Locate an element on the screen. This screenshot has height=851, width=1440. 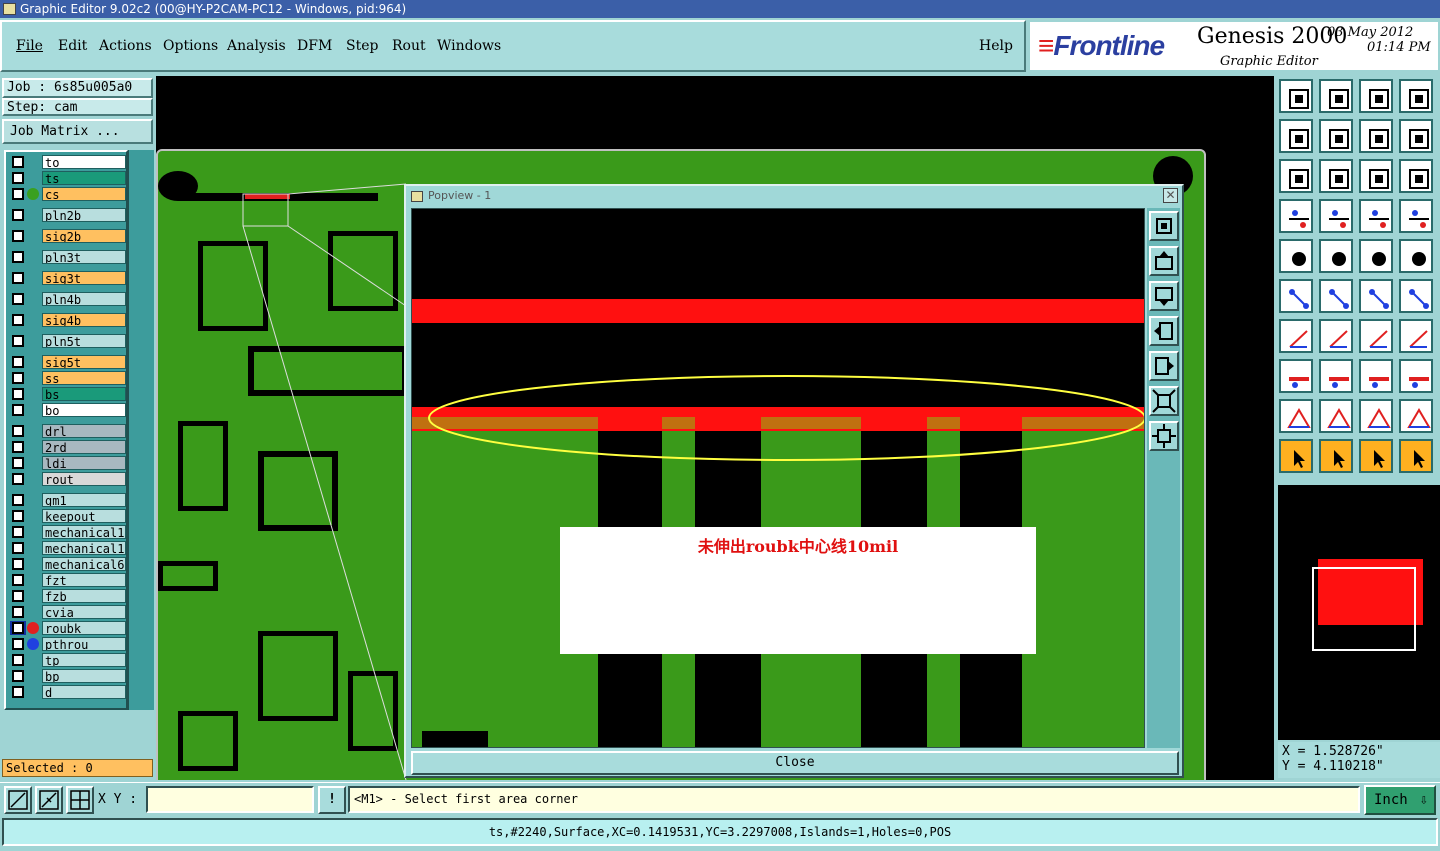
ruler-button is located at coordinates (1376, 256).